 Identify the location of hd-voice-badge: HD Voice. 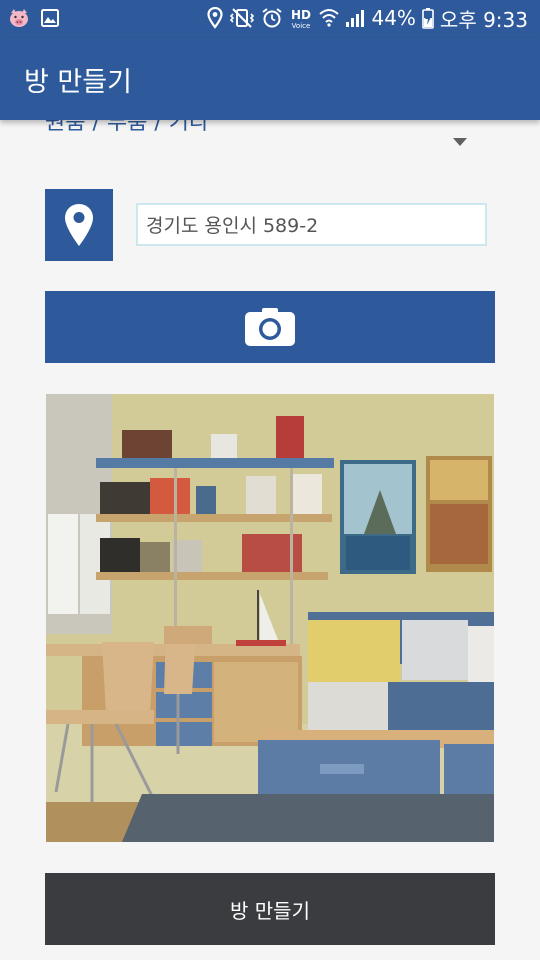
(301, 18).